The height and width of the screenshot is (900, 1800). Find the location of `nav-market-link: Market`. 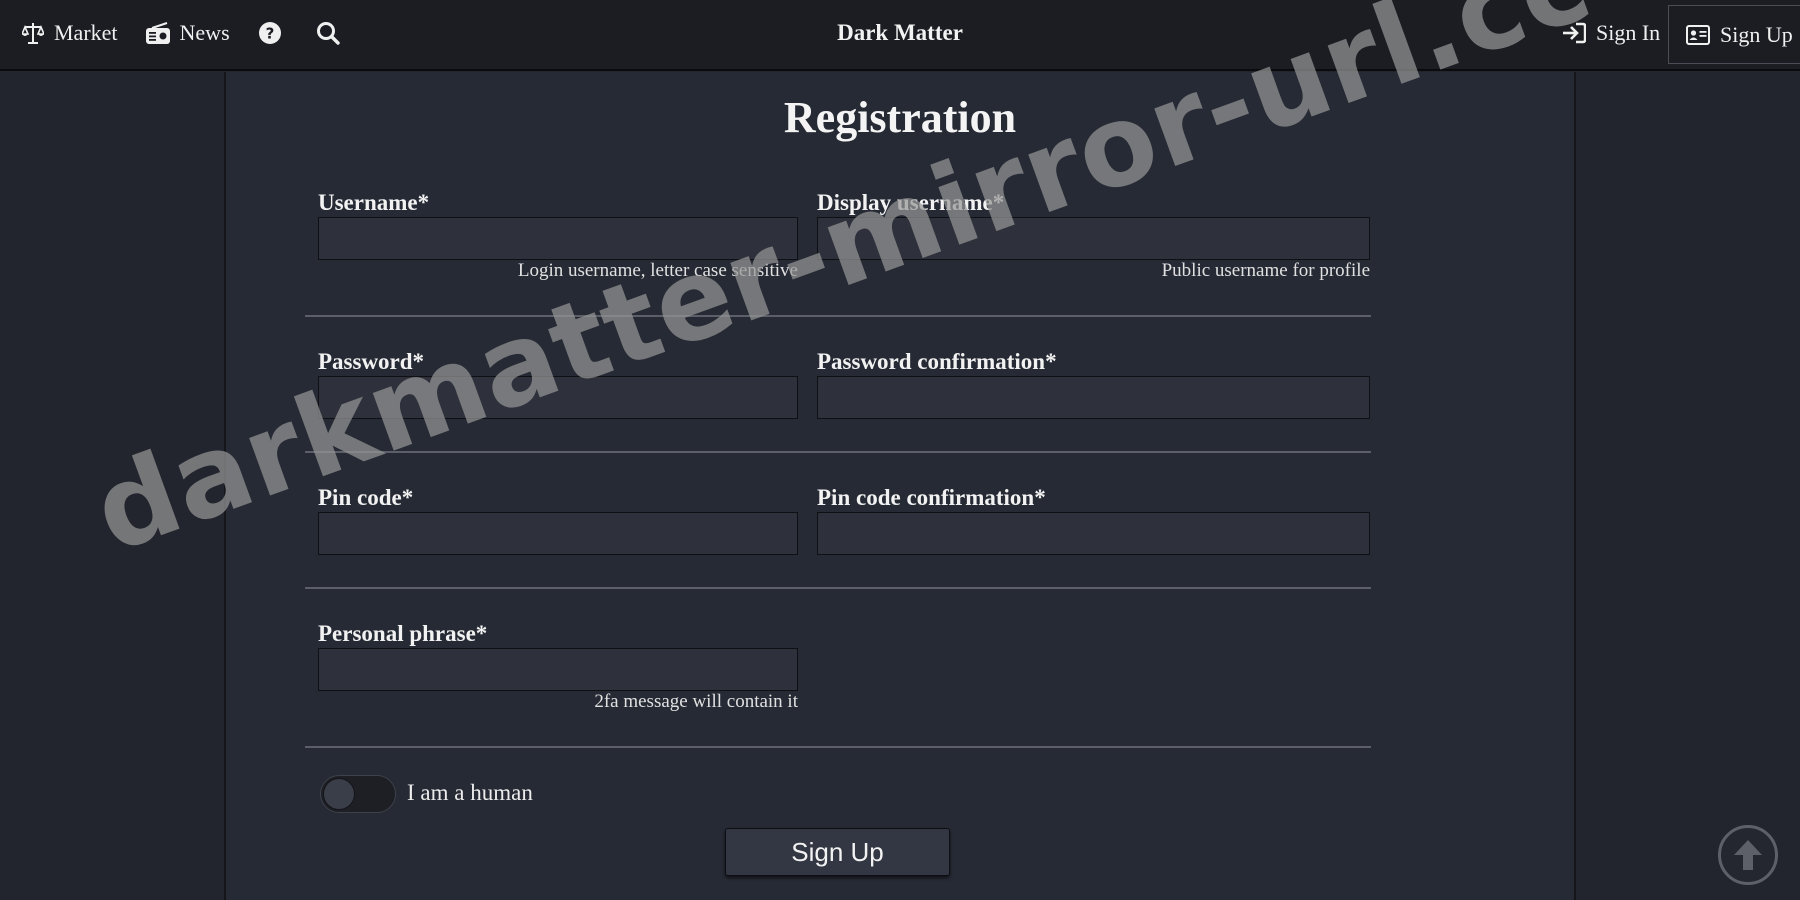

nav-market-link: Market is located at coordinates (70, 33).